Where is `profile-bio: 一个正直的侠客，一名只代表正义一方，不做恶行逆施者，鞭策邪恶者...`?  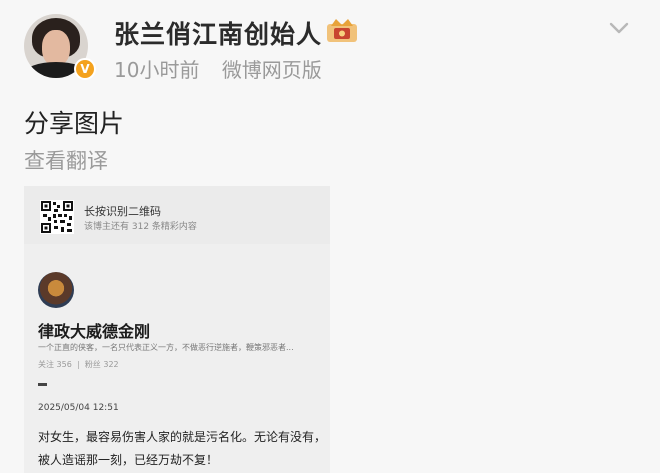
profile-bio: 一个正直的侠客，一名只代表正义一方，不做恶行逆施者，鞭策邪恶者... is located at coordinates (166, 347).